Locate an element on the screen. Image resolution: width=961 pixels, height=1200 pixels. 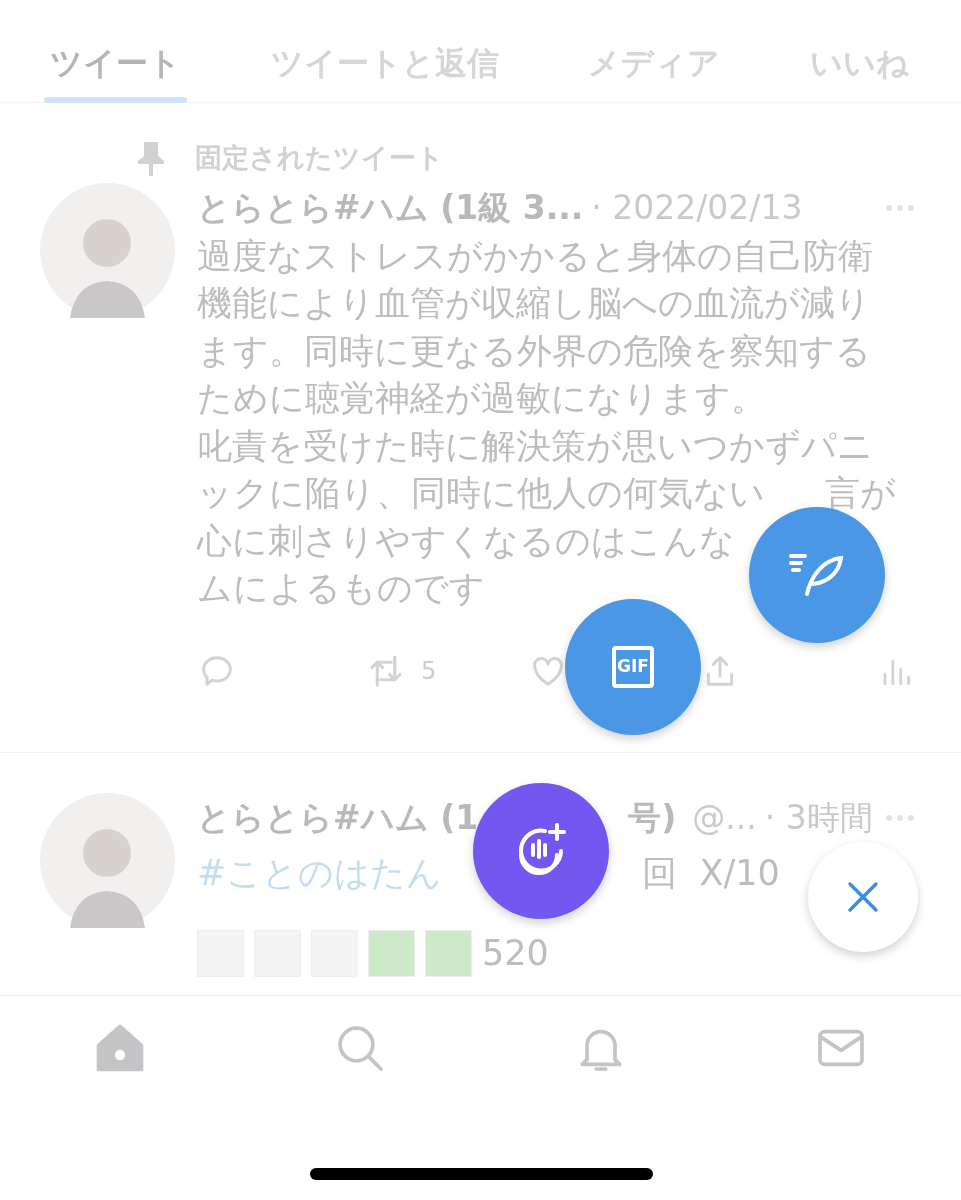
tweet-text: 機能により血管が収縮し脳への血流が減り is located at coordinates (534, 303).